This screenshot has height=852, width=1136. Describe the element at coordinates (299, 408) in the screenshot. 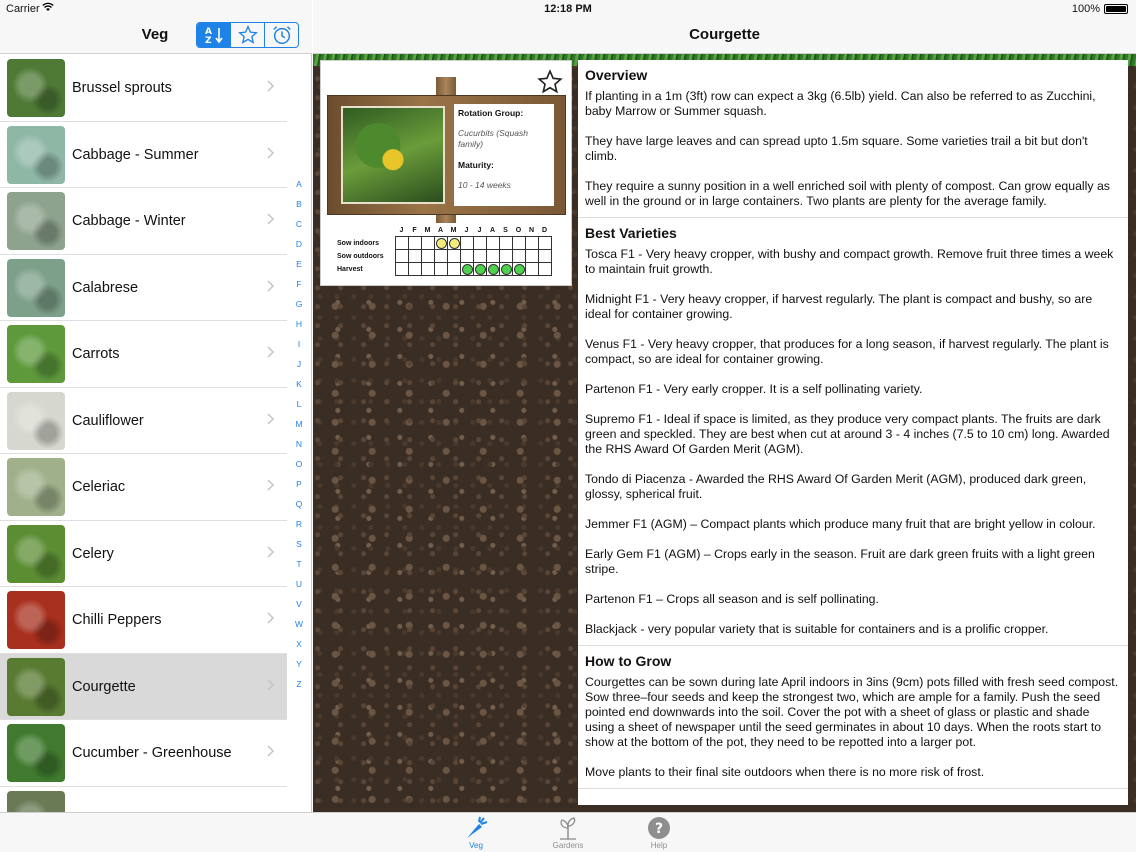

I see `alphabet-index-letter: L` at that location.